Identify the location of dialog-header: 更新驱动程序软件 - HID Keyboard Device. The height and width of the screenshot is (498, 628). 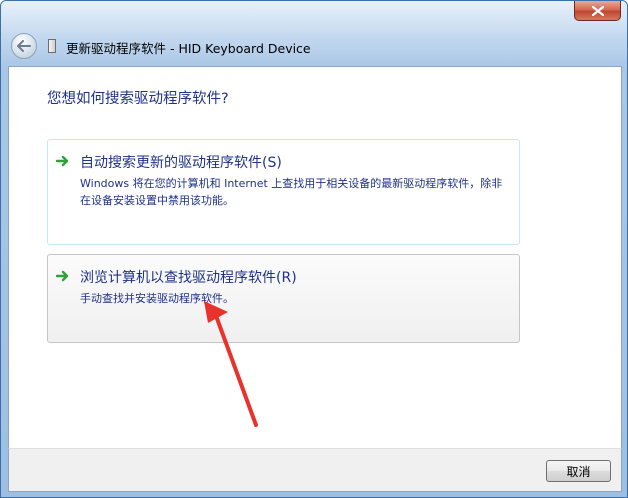
(314, 46).